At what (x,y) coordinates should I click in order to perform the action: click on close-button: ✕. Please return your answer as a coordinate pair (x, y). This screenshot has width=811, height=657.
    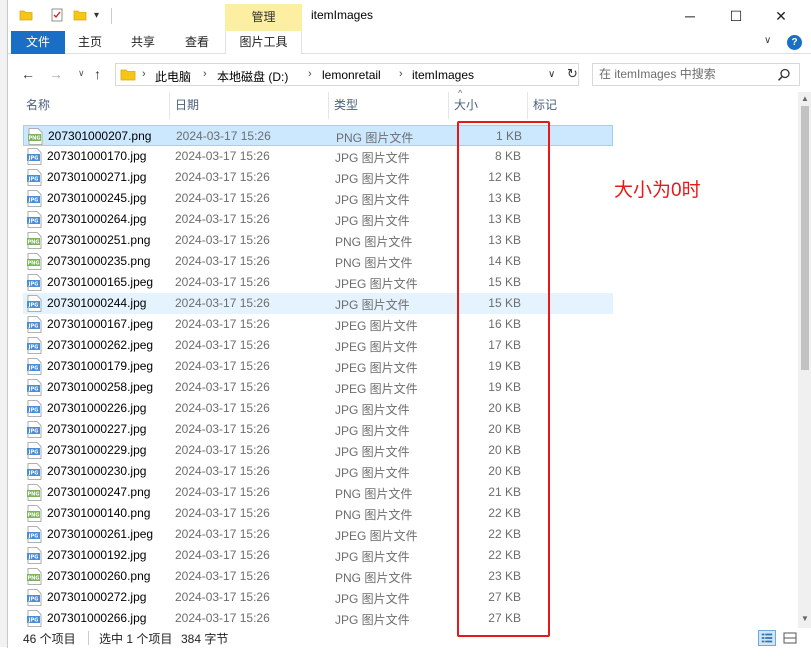
    Looking at the image, I should click on (781, 16).